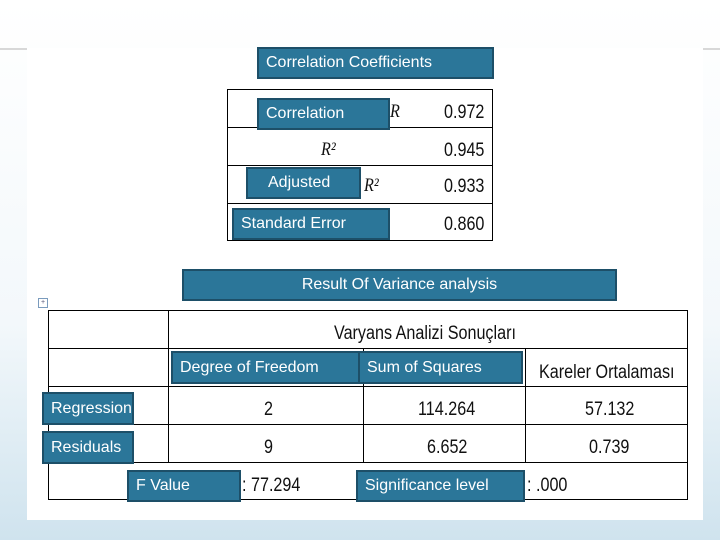  I want to click on r-value: 0.972, so click(464, 112).